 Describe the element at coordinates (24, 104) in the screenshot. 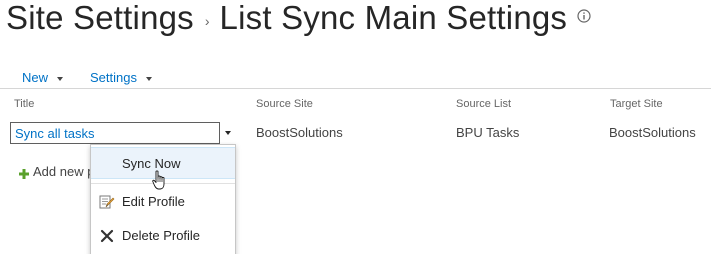

I see `column-header-title: Title` at that location.